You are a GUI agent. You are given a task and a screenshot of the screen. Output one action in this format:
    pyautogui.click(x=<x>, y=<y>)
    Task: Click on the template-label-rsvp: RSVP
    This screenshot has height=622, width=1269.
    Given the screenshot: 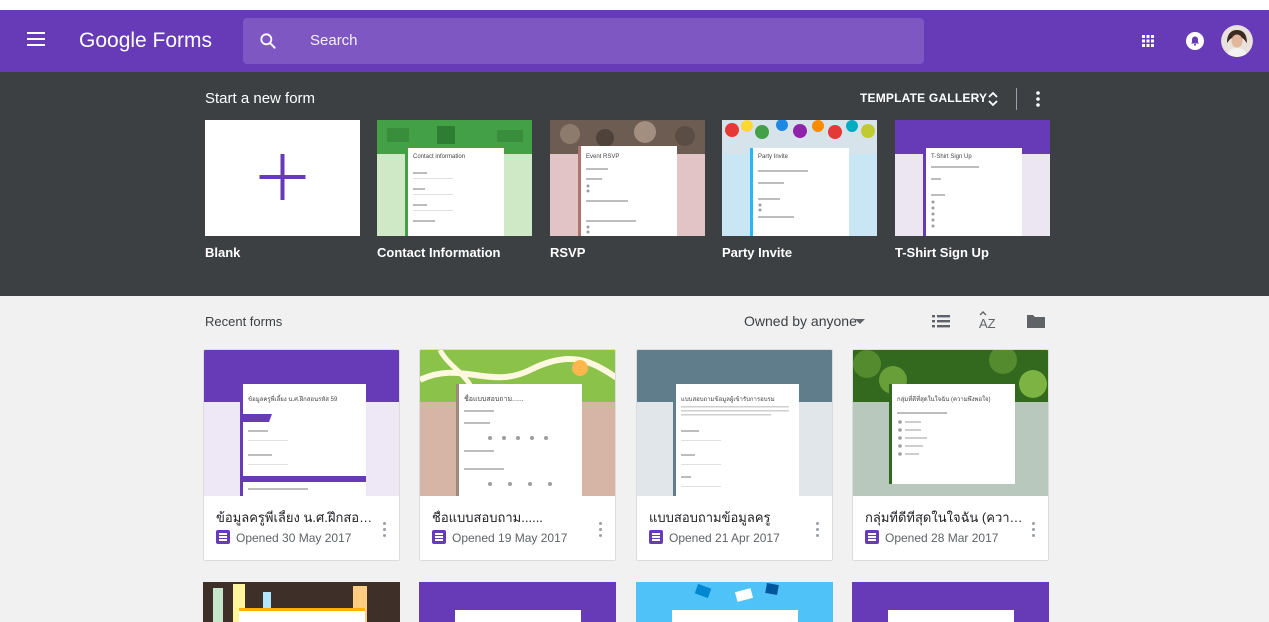 What is the action you would take?
    pyautogui.click(x=567, y=253)
    